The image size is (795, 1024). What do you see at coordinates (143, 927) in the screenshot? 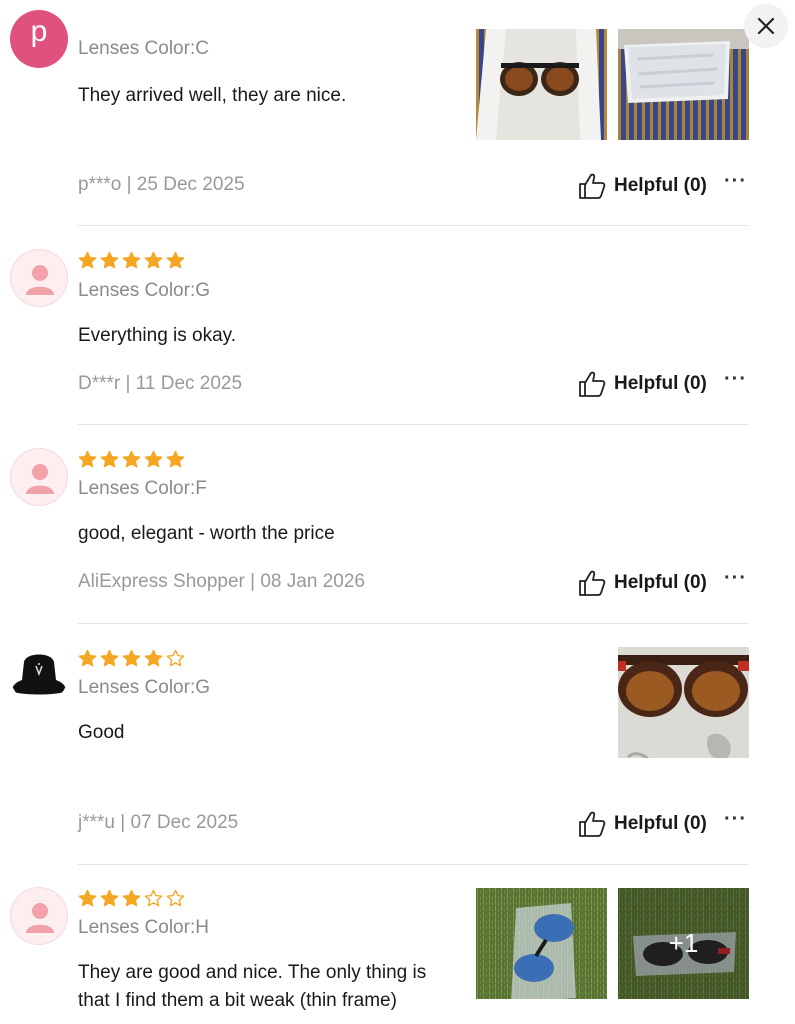
I see `variant-label: Lenses Color:H` at bounding box center [143, 927].